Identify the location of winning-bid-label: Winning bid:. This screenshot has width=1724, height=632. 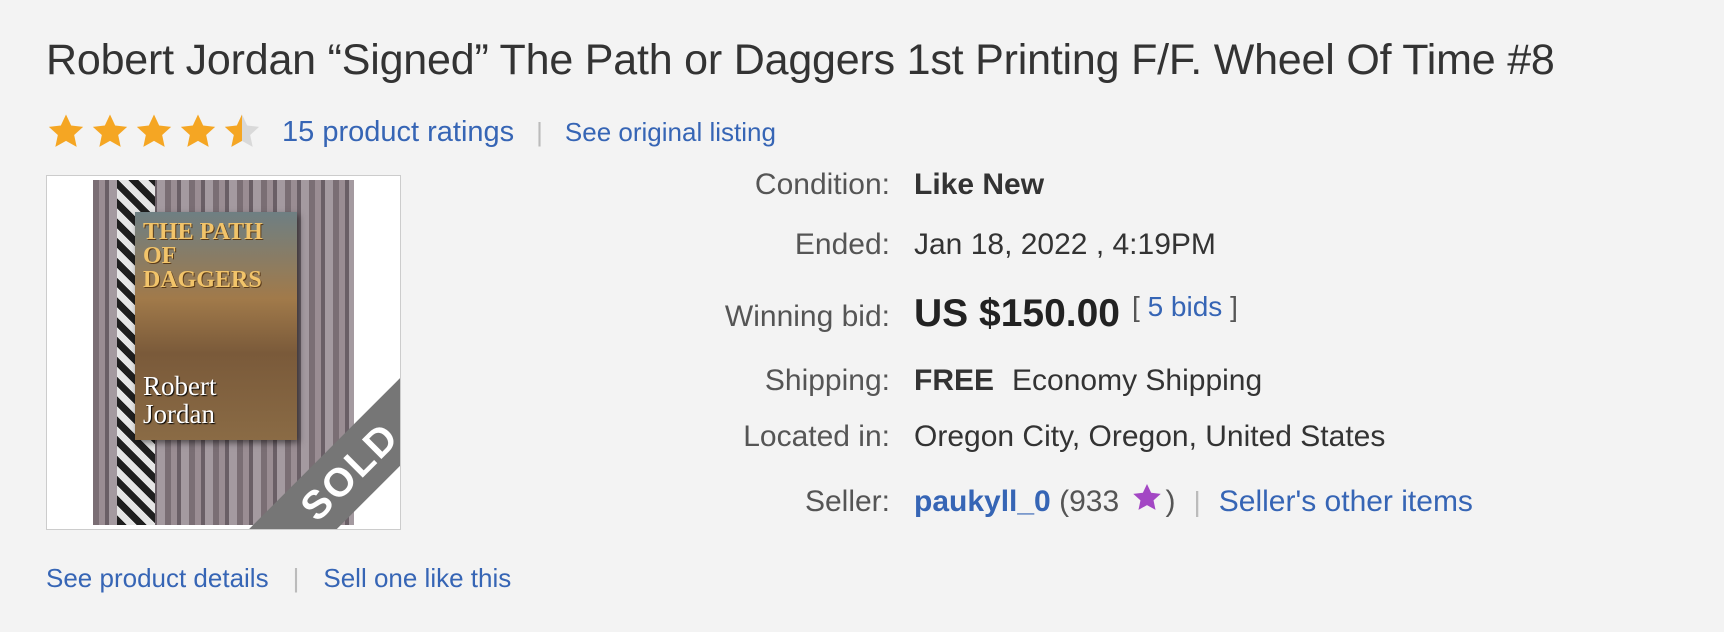
(807, 316).